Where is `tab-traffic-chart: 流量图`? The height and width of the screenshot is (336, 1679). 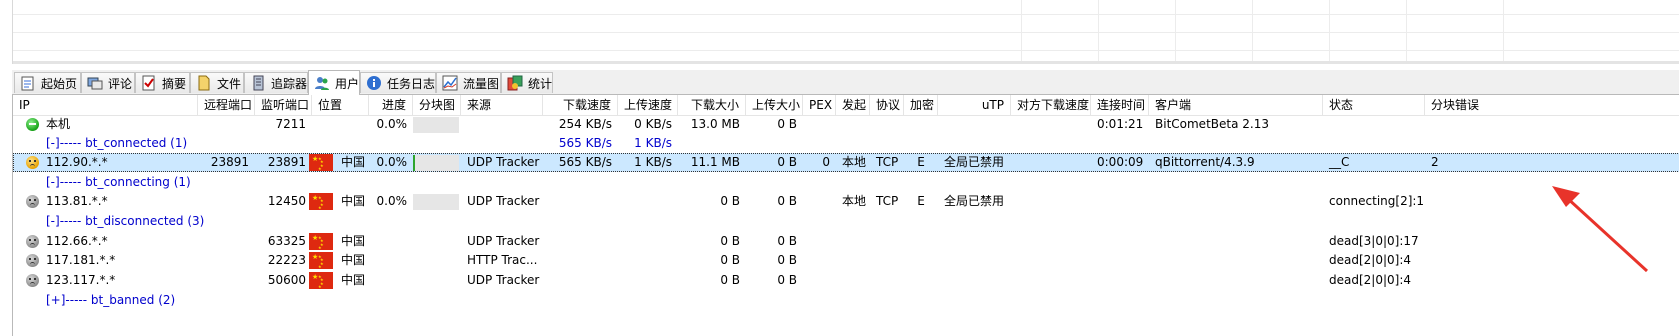 tab-traffic-chart: 流量图 is located at coordinates (468, 82).